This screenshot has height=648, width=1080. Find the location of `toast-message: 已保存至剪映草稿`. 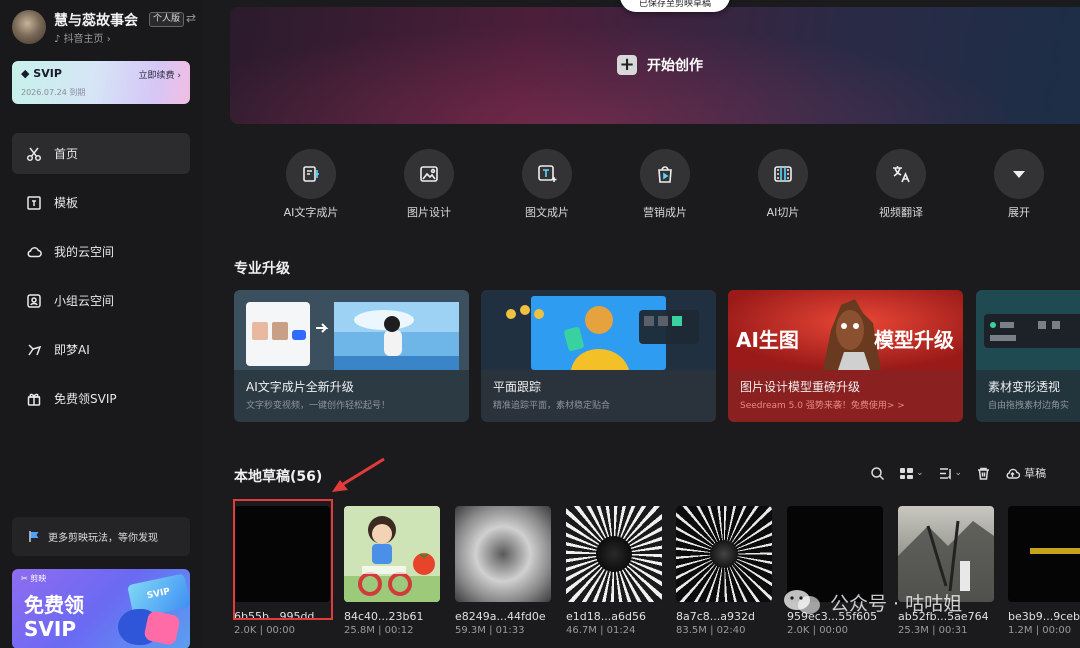

toast-message: 已保存至剪映草稿 is located at coordinates (675, 6).